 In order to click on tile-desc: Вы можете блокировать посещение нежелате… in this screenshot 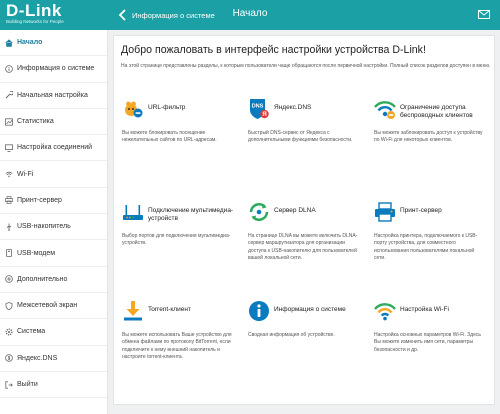, I will do `click(169, 137)`.